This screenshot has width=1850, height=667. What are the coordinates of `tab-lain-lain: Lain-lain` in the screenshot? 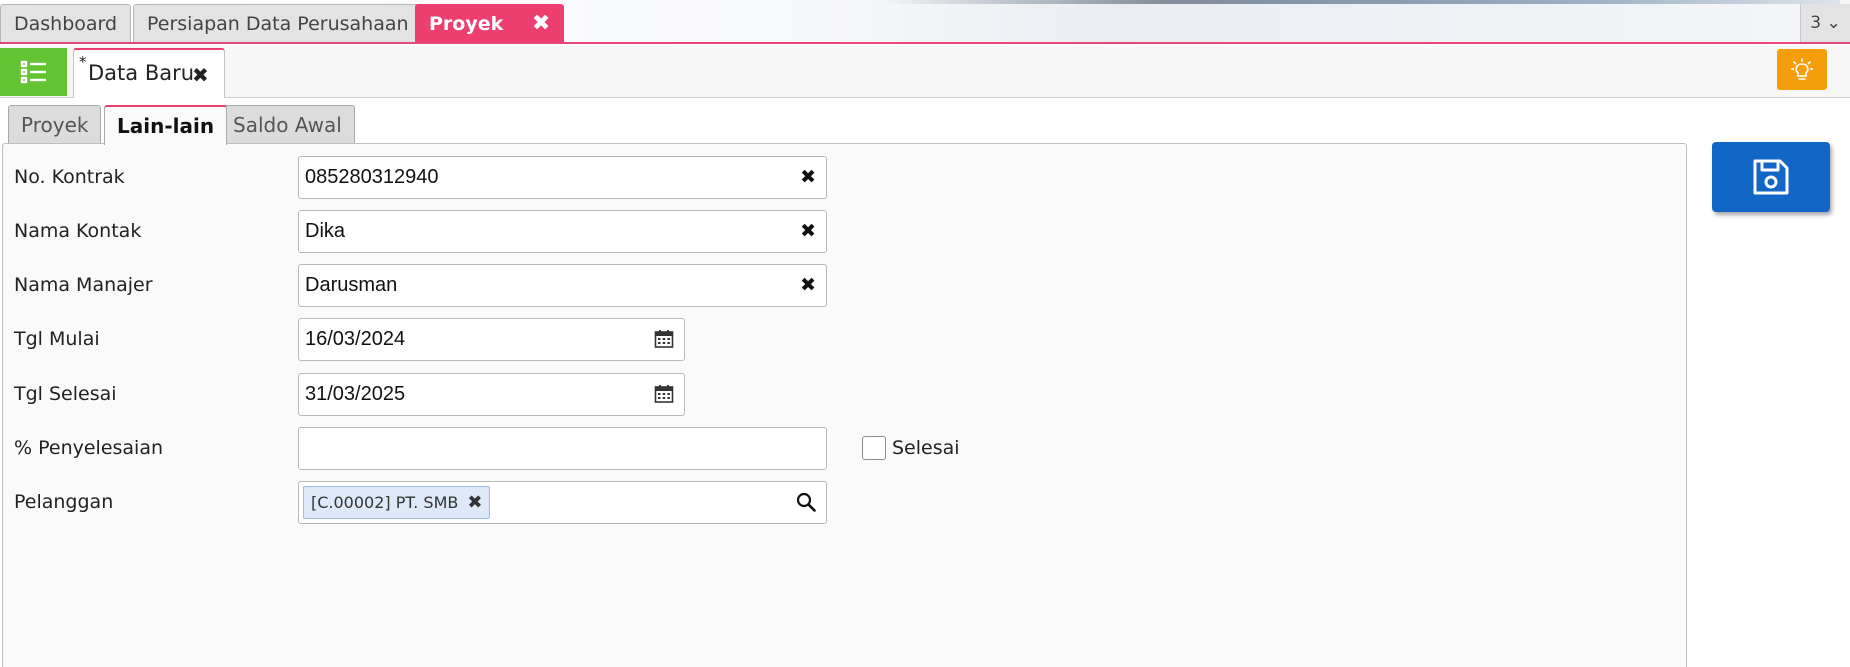 It's located at (166, 125).